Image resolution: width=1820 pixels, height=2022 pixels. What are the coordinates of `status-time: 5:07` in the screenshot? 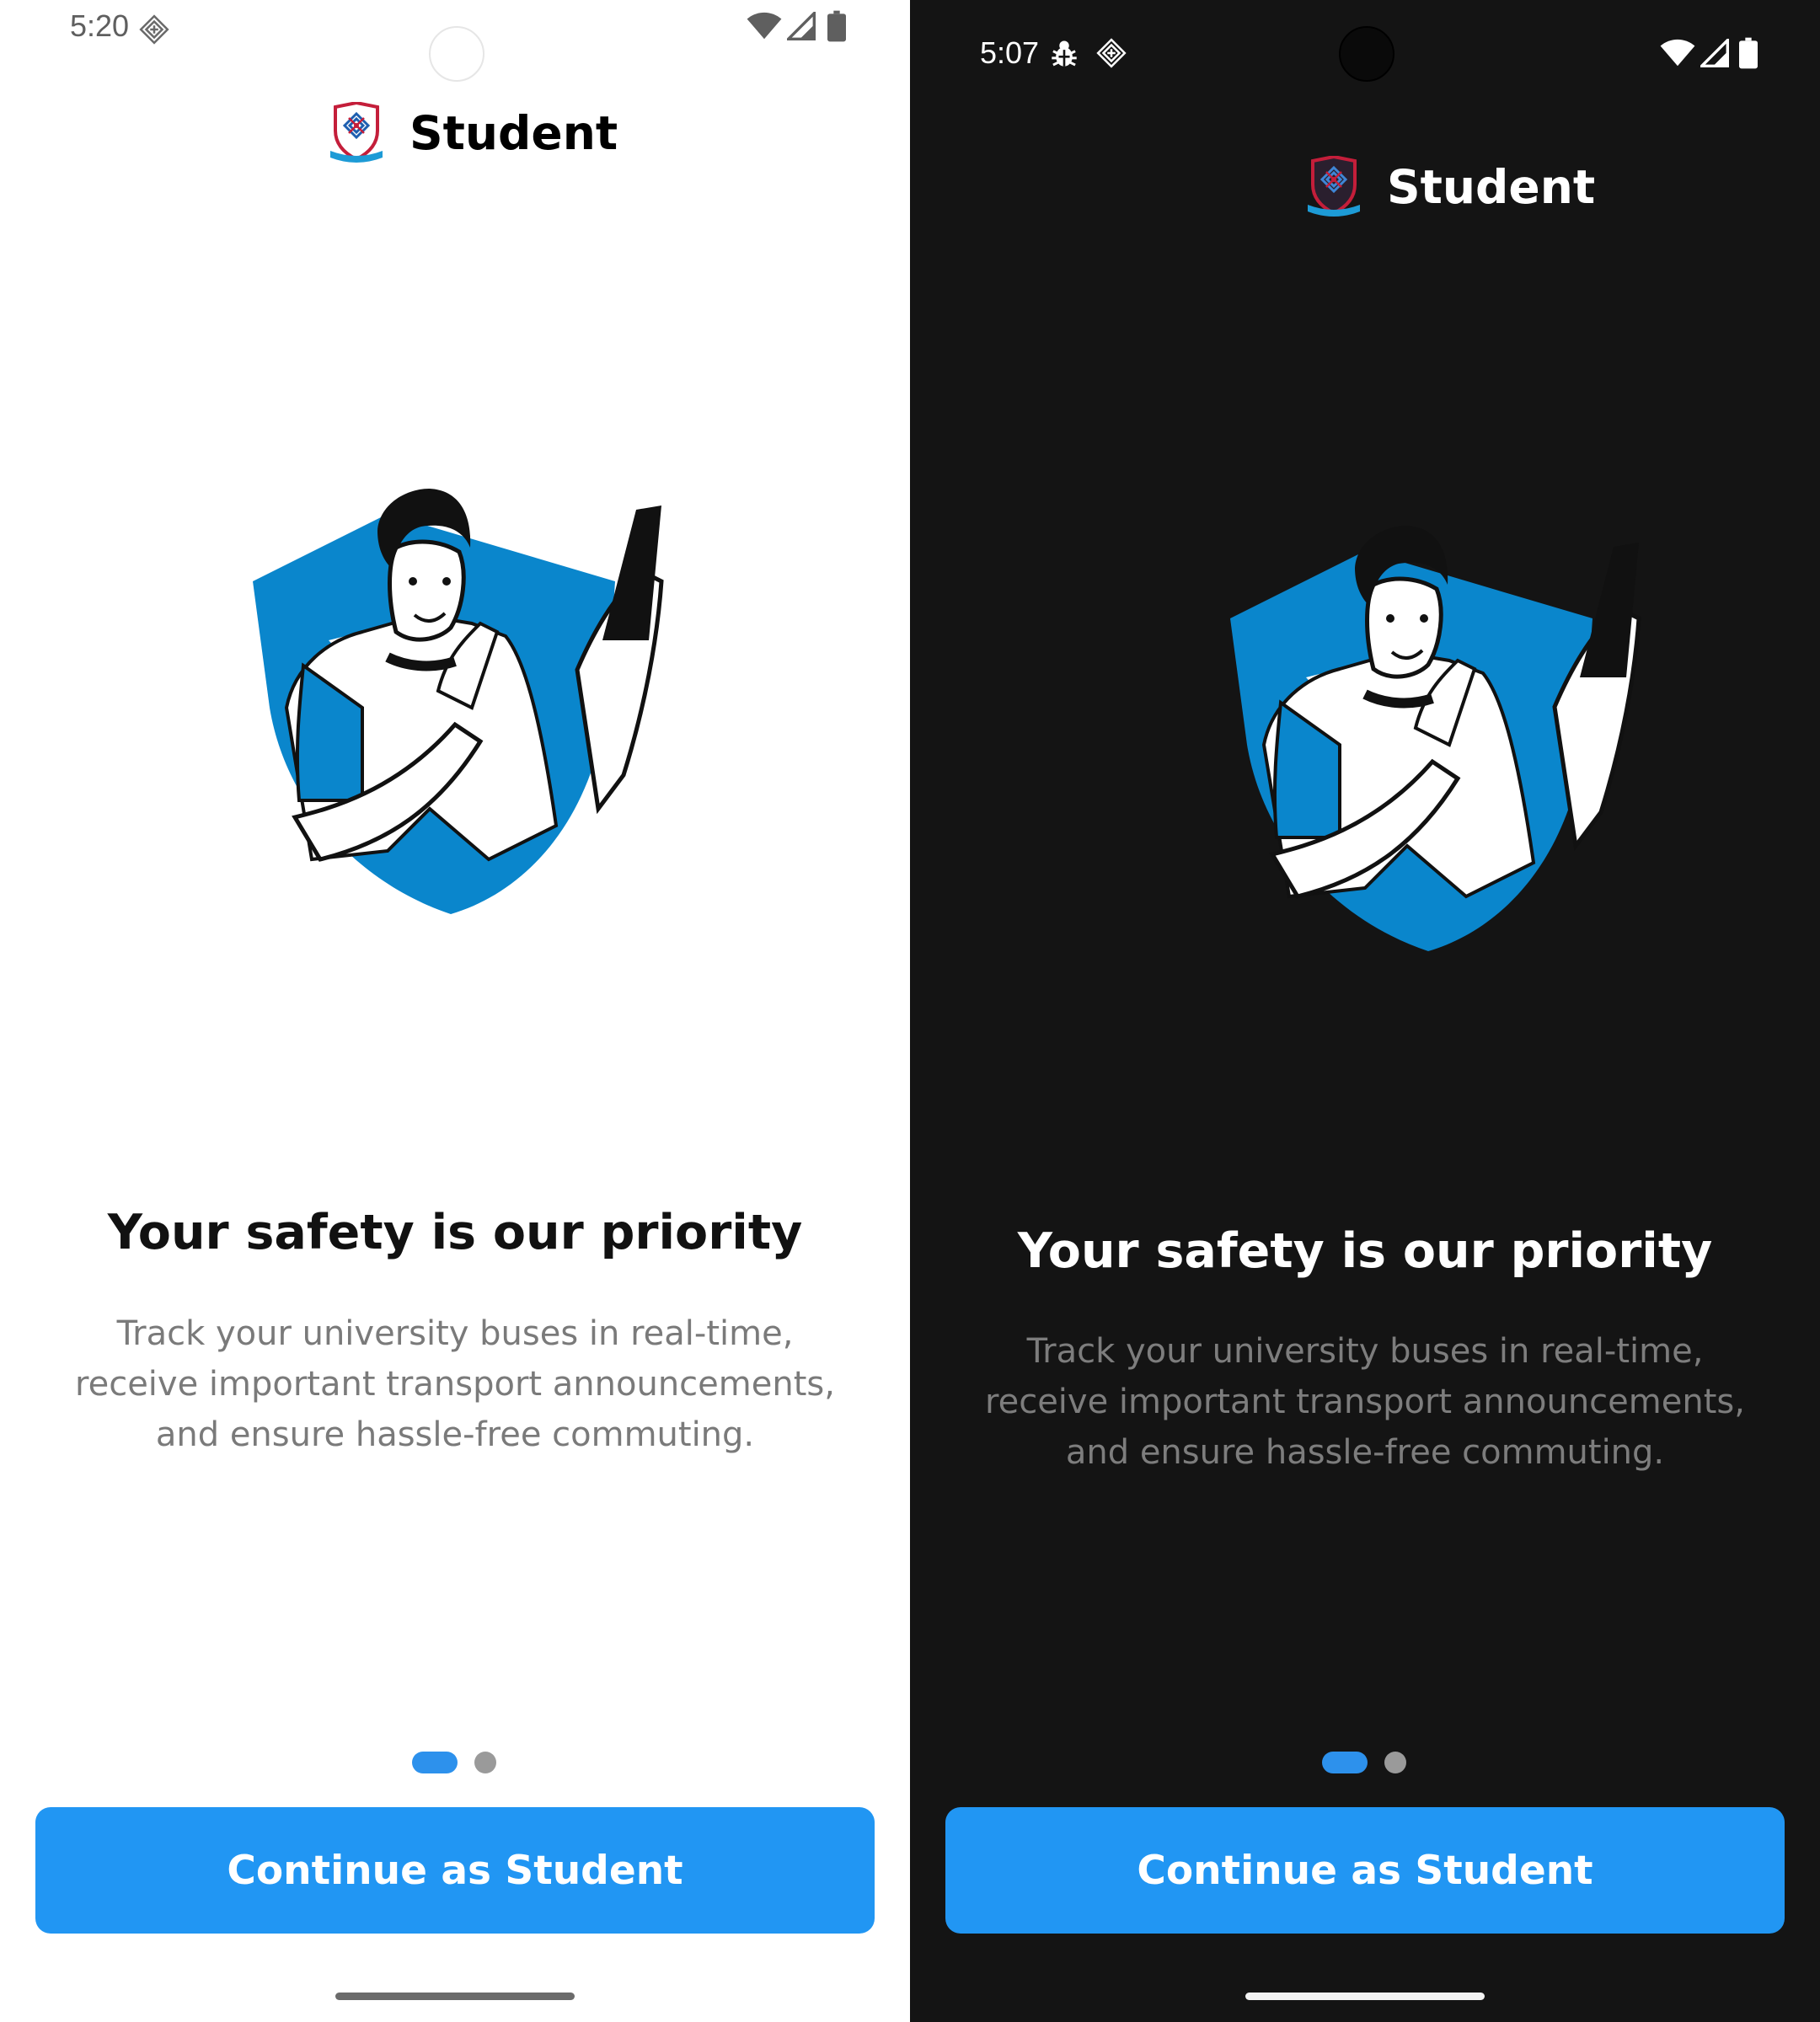 It's located at (1010, 52).